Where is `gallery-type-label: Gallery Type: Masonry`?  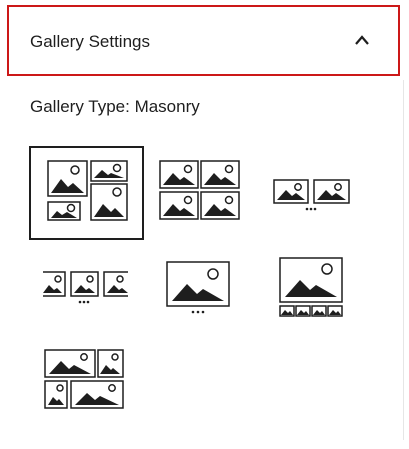 gallery-type-label: Gallery Type: Masonry is located at coordinates (115, 106).